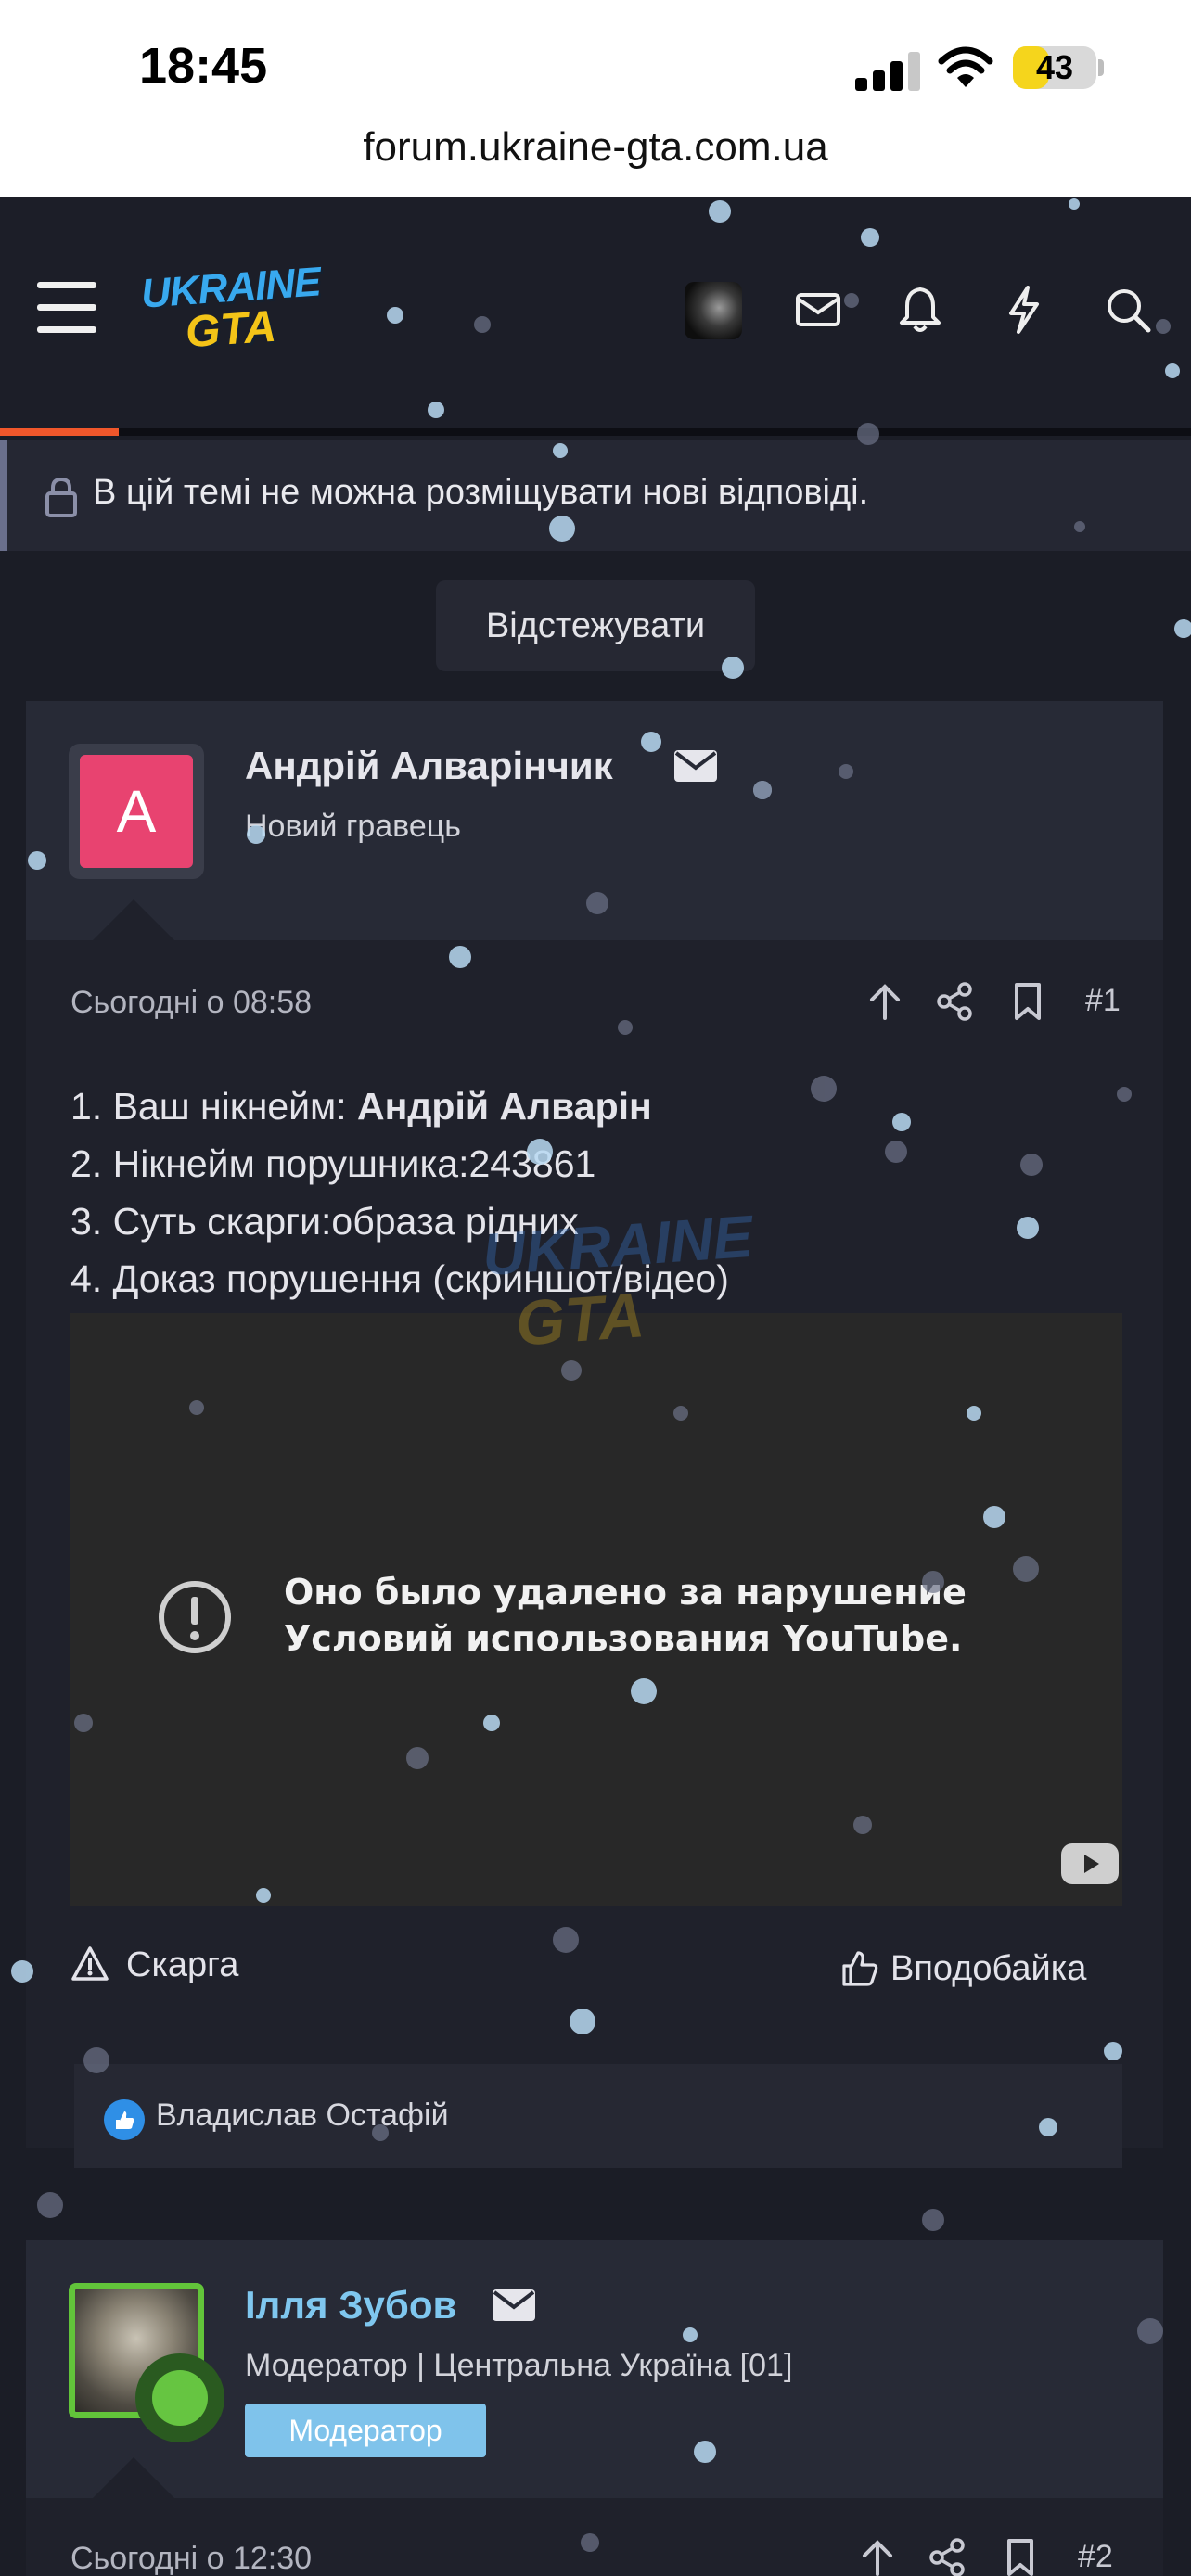 The width and height of the screenshot is (1191, 2576). What do you see at coordinates (1090, 1863) in the screenshot?
I see `youtube-icon` at bounding box center [1090, 1863].